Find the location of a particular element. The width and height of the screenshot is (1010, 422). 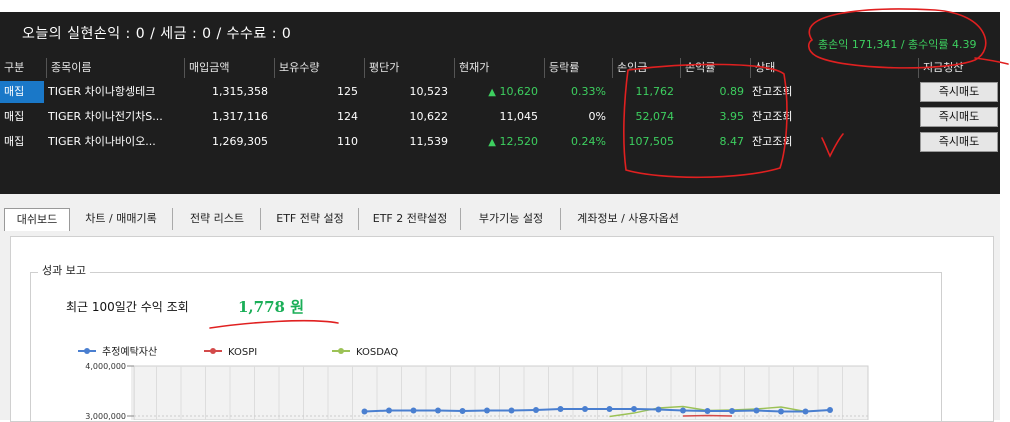

legend-label: KOSPI is located at coordinates (242, 352).